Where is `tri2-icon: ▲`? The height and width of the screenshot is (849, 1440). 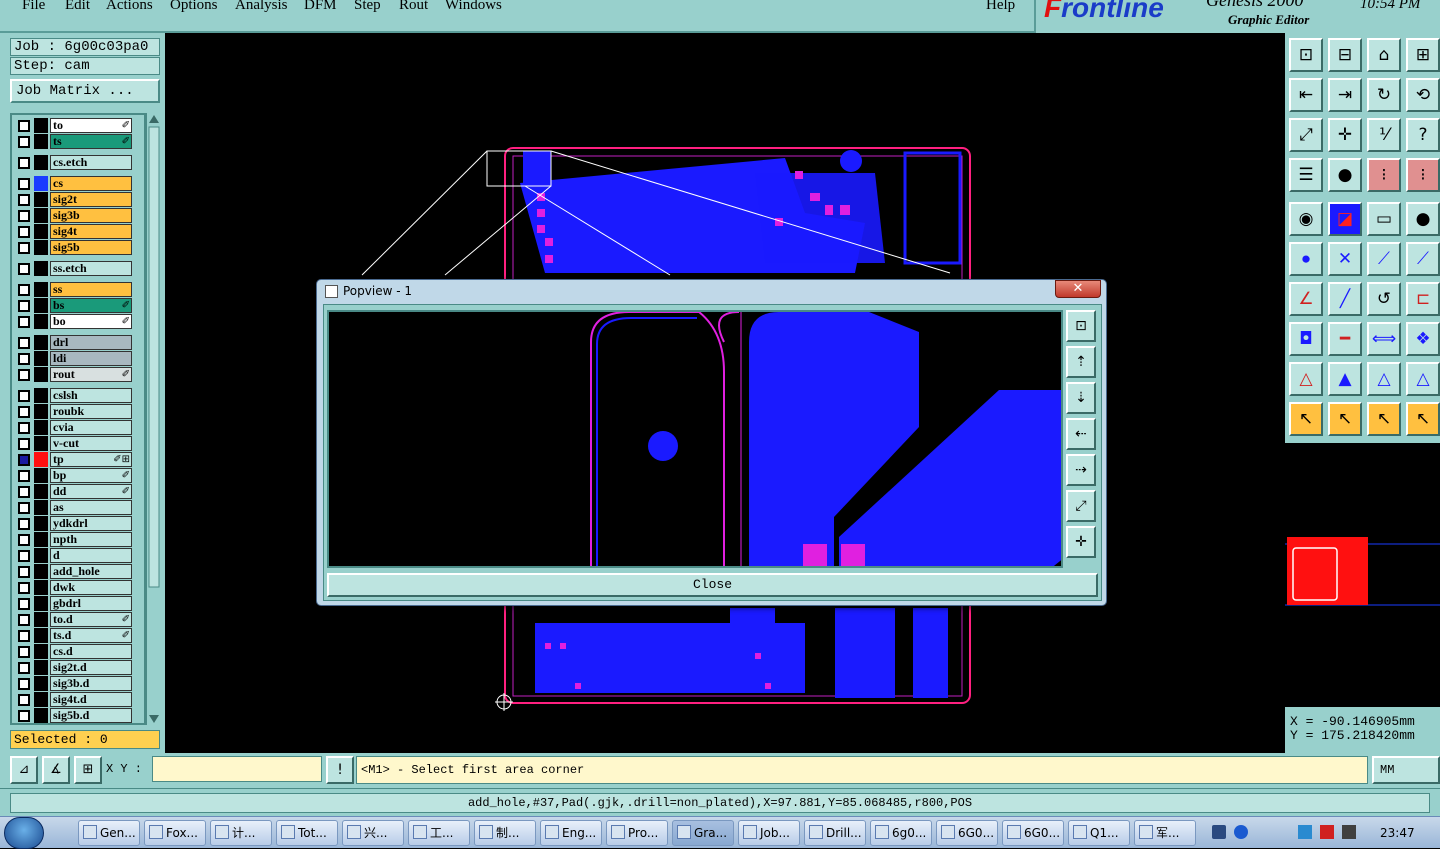 tri2-icon: ▲ is located at coordinates (1345, 379).